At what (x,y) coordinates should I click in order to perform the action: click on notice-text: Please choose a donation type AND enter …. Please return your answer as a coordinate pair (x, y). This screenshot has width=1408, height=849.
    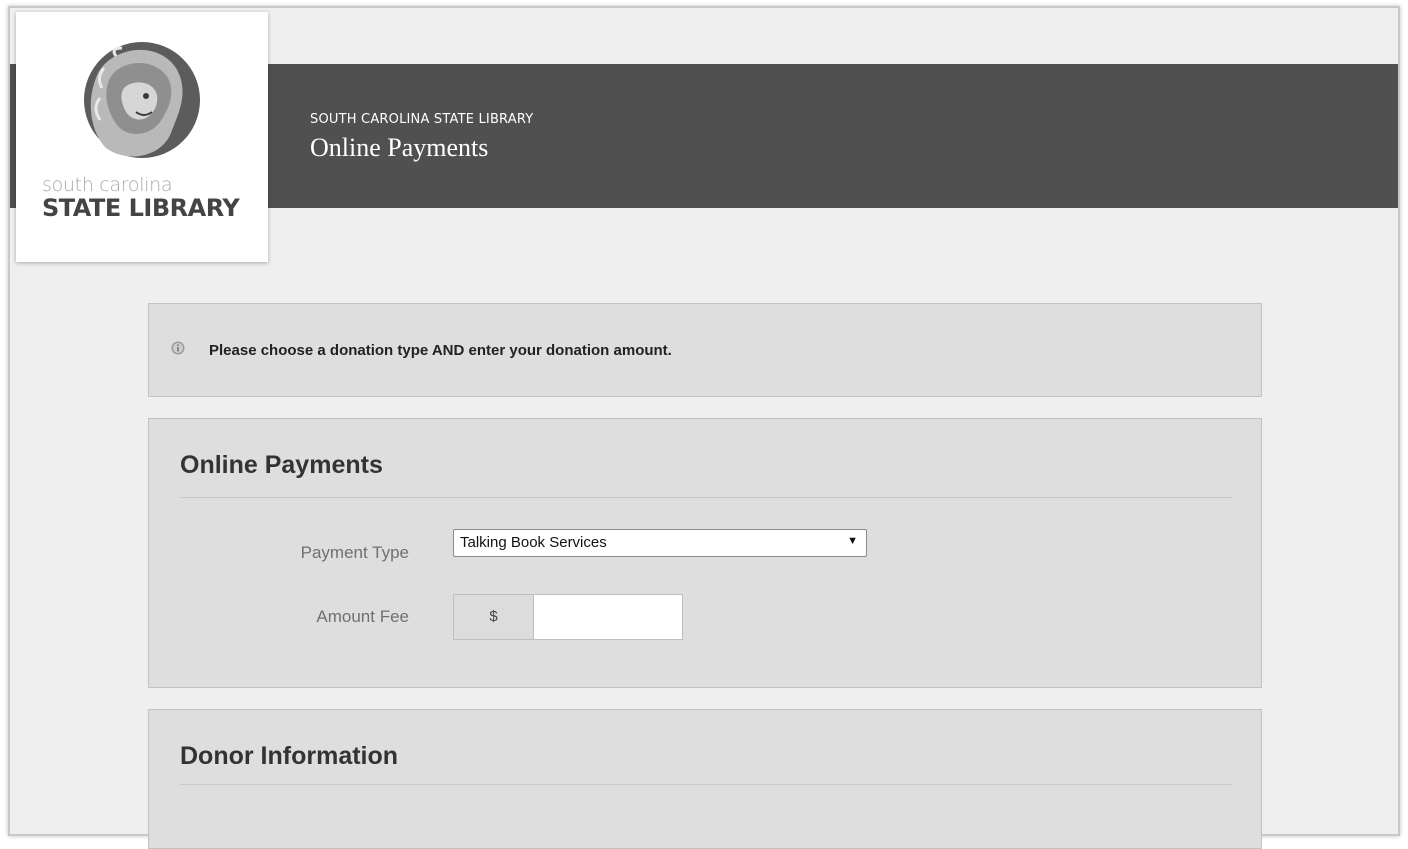
    Looking at the image, I should click on (440, 350).